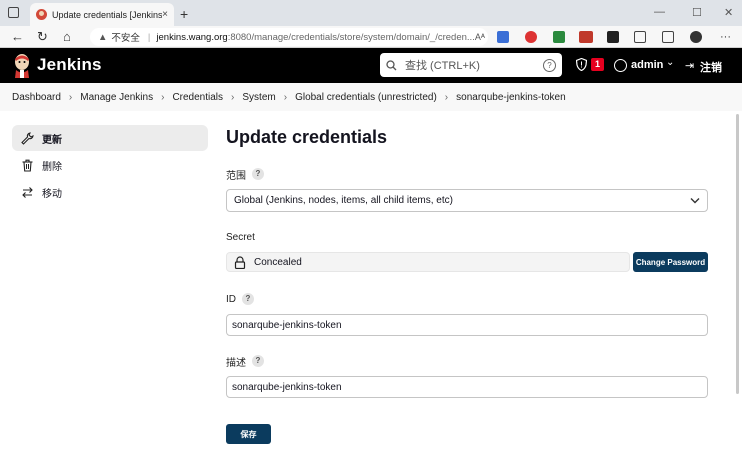  Describe the element at coordinates (27, 138) in the screenshot. I see `wrench-icon` at that location.